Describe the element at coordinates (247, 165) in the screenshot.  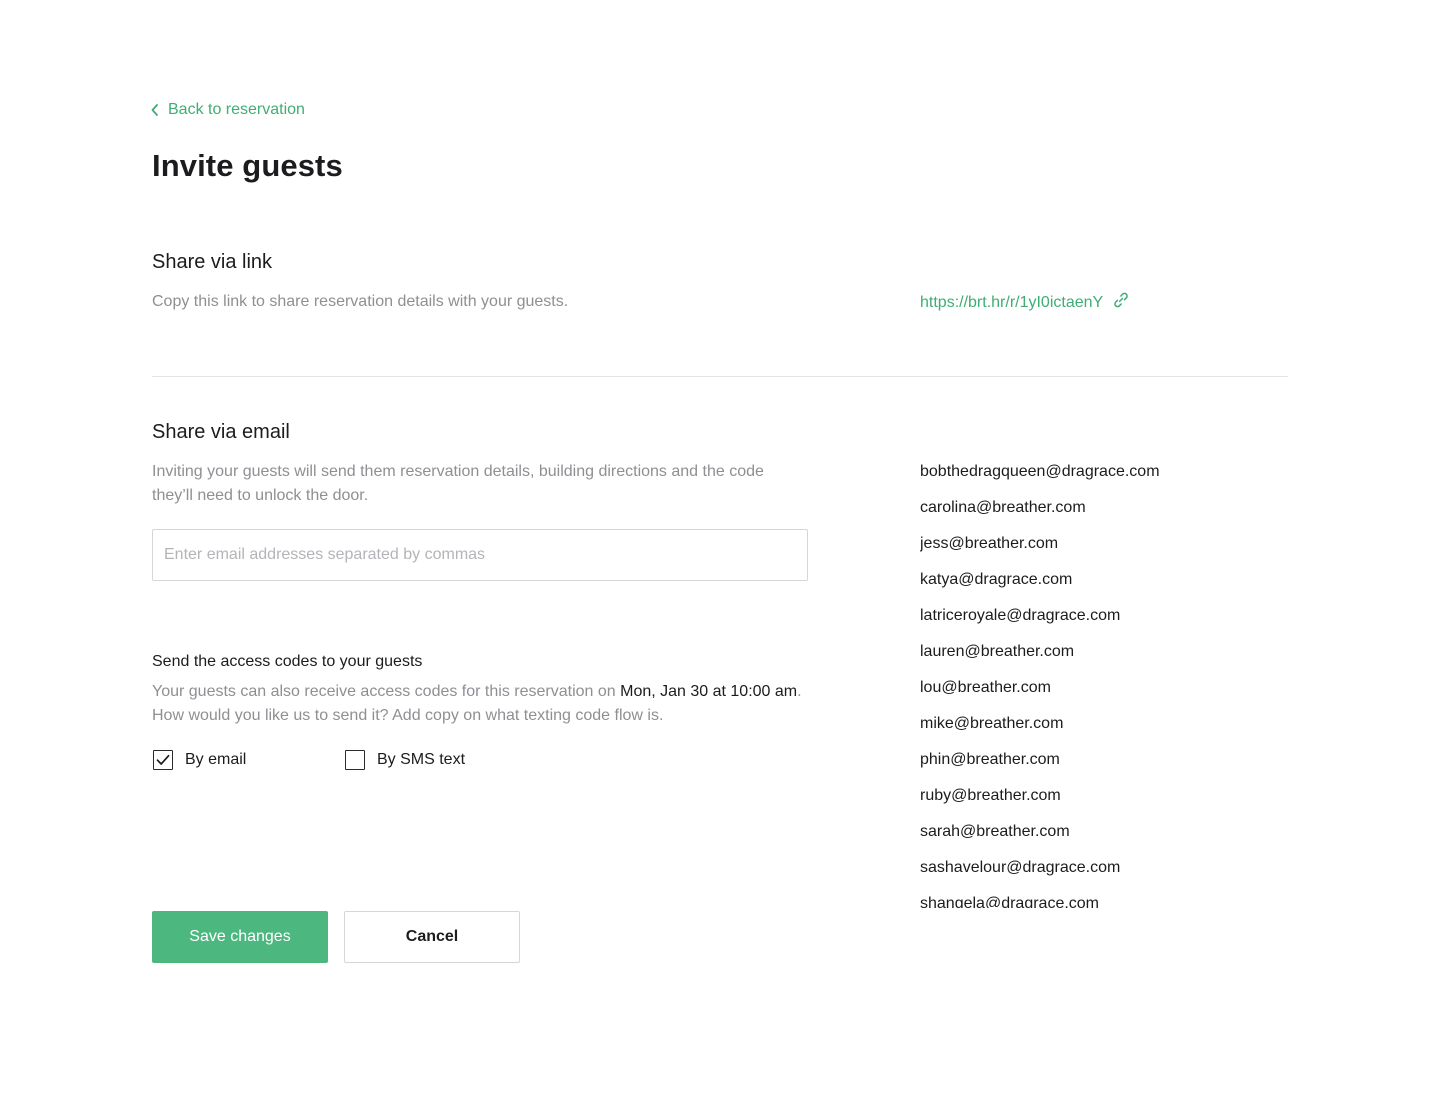
I see `page-title: Invite guests` at that location.